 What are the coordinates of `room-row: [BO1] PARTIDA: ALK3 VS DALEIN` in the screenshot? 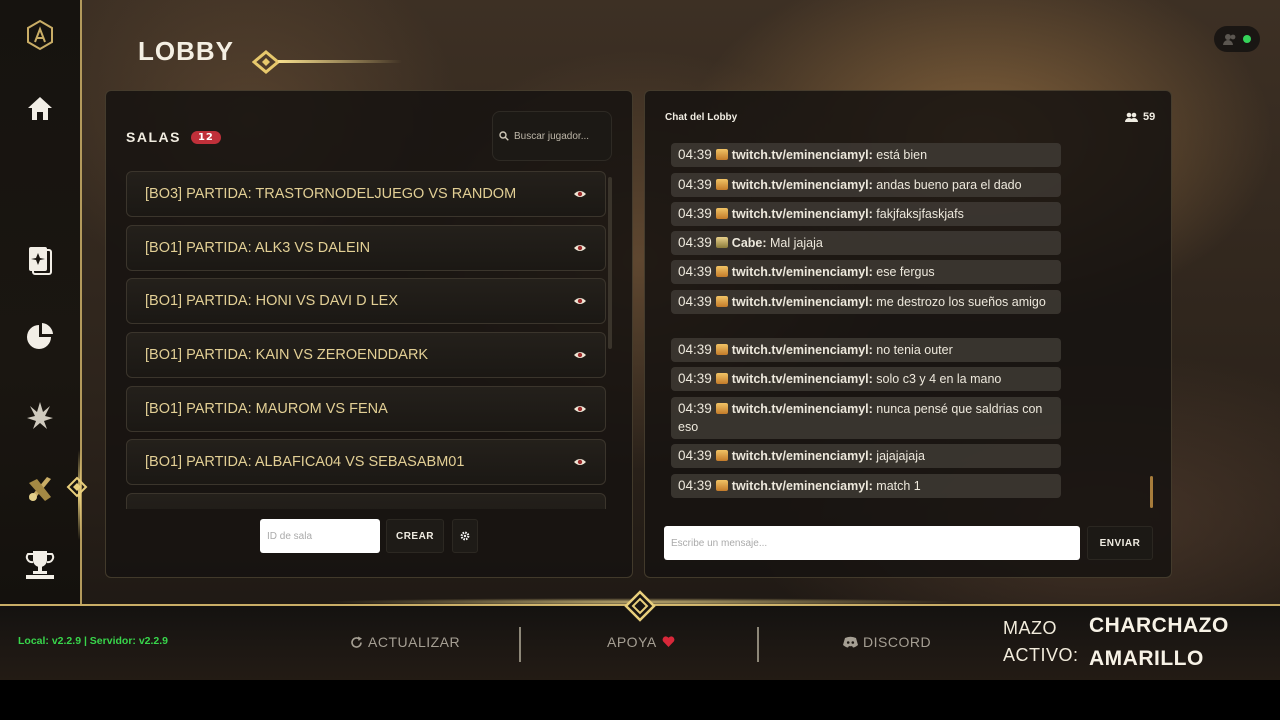 It's located at (366, 248).